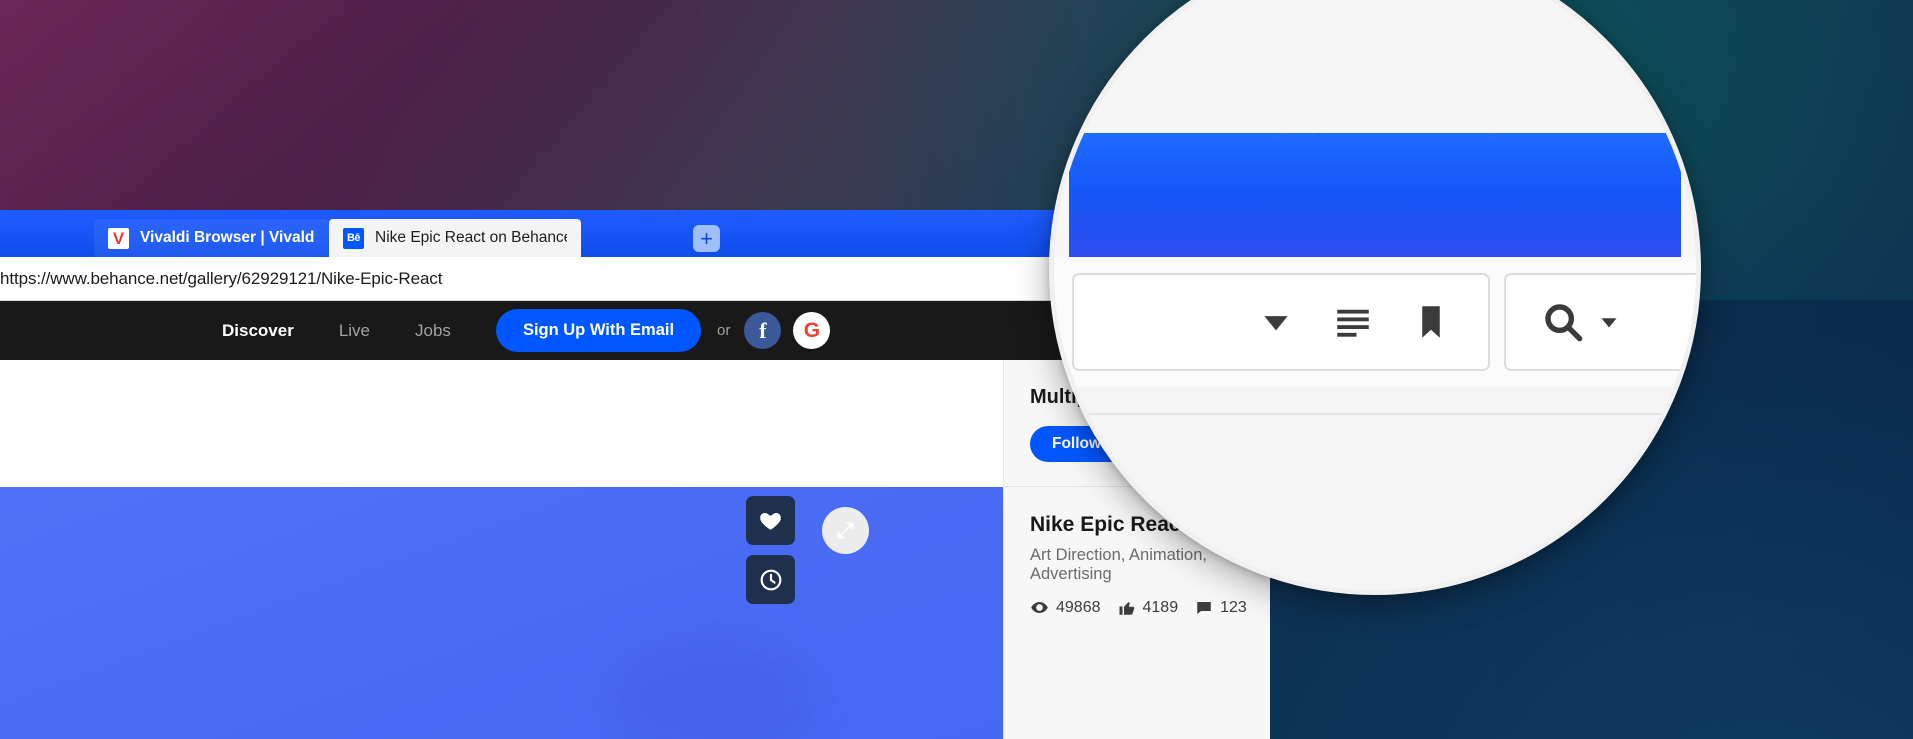 The height and width of the screenshot is (739, 1913). Describe the element at coordinates (1563, 322) in the screenshot. I see `search-icon` at that location.